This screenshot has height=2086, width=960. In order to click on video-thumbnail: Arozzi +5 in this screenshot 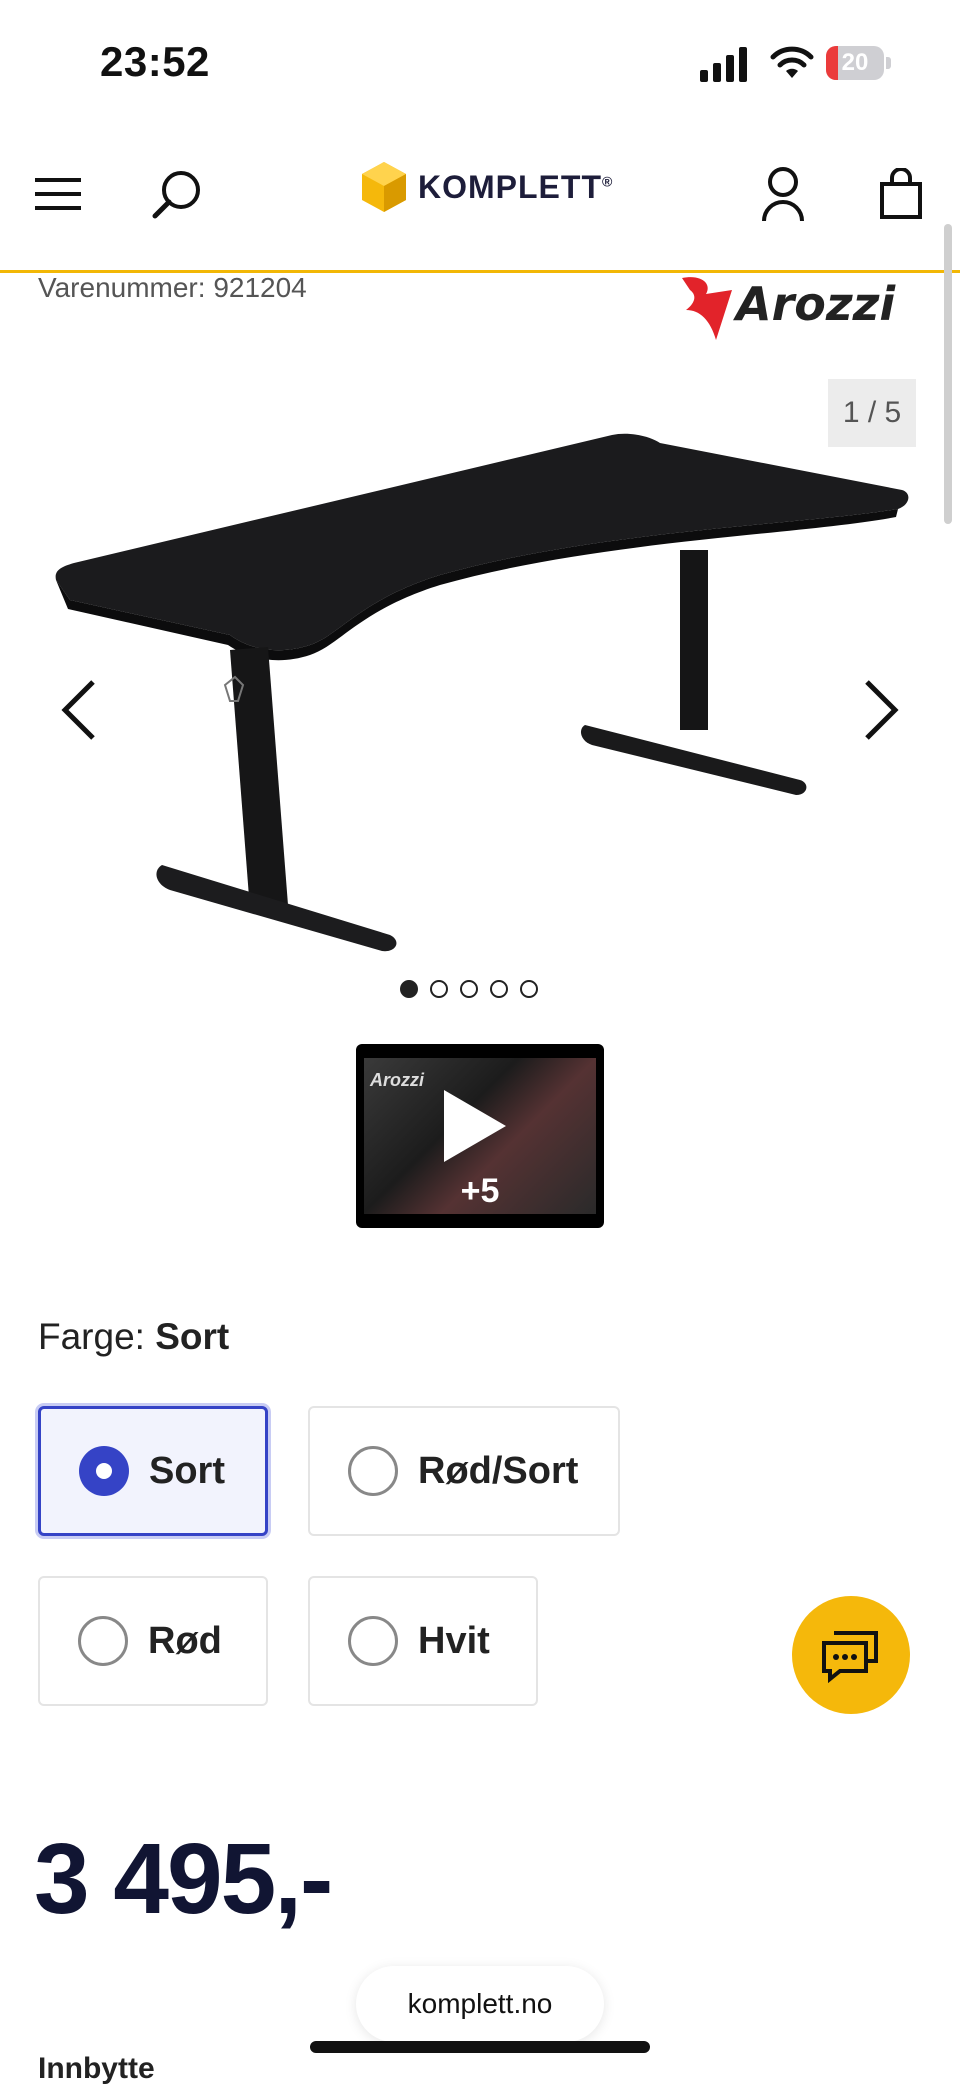, I will do `click(480, 1136)`.